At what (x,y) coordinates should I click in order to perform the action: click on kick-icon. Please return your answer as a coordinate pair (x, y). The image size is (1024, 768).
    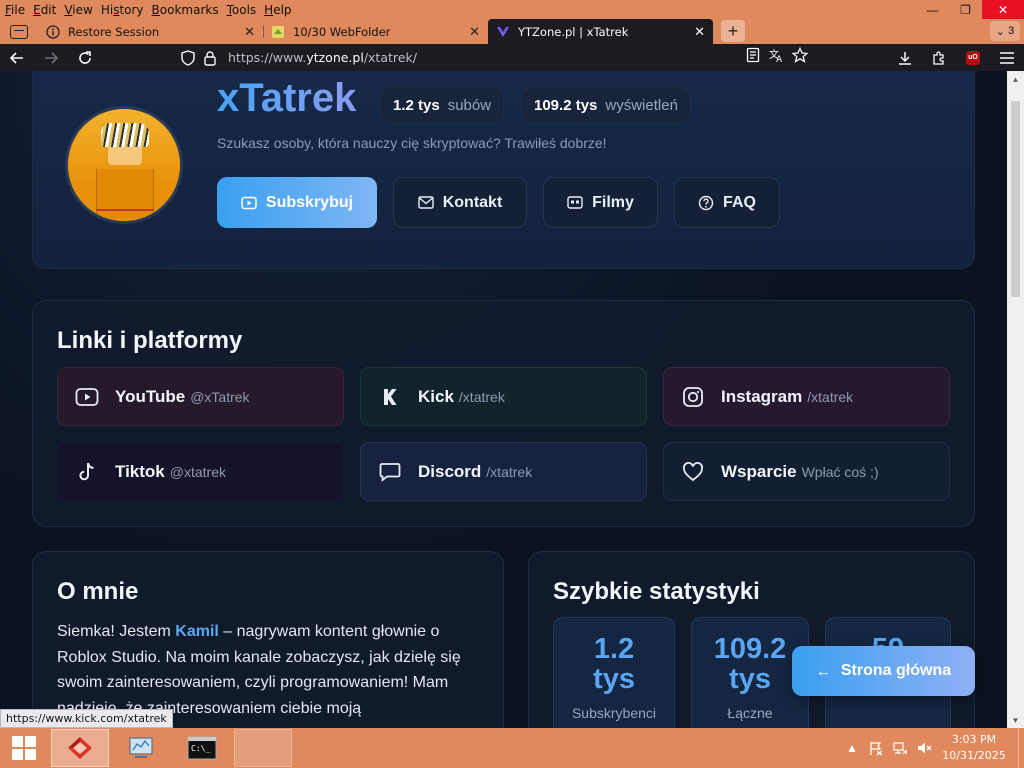
    Looking at the image, I should click on (390, 397).